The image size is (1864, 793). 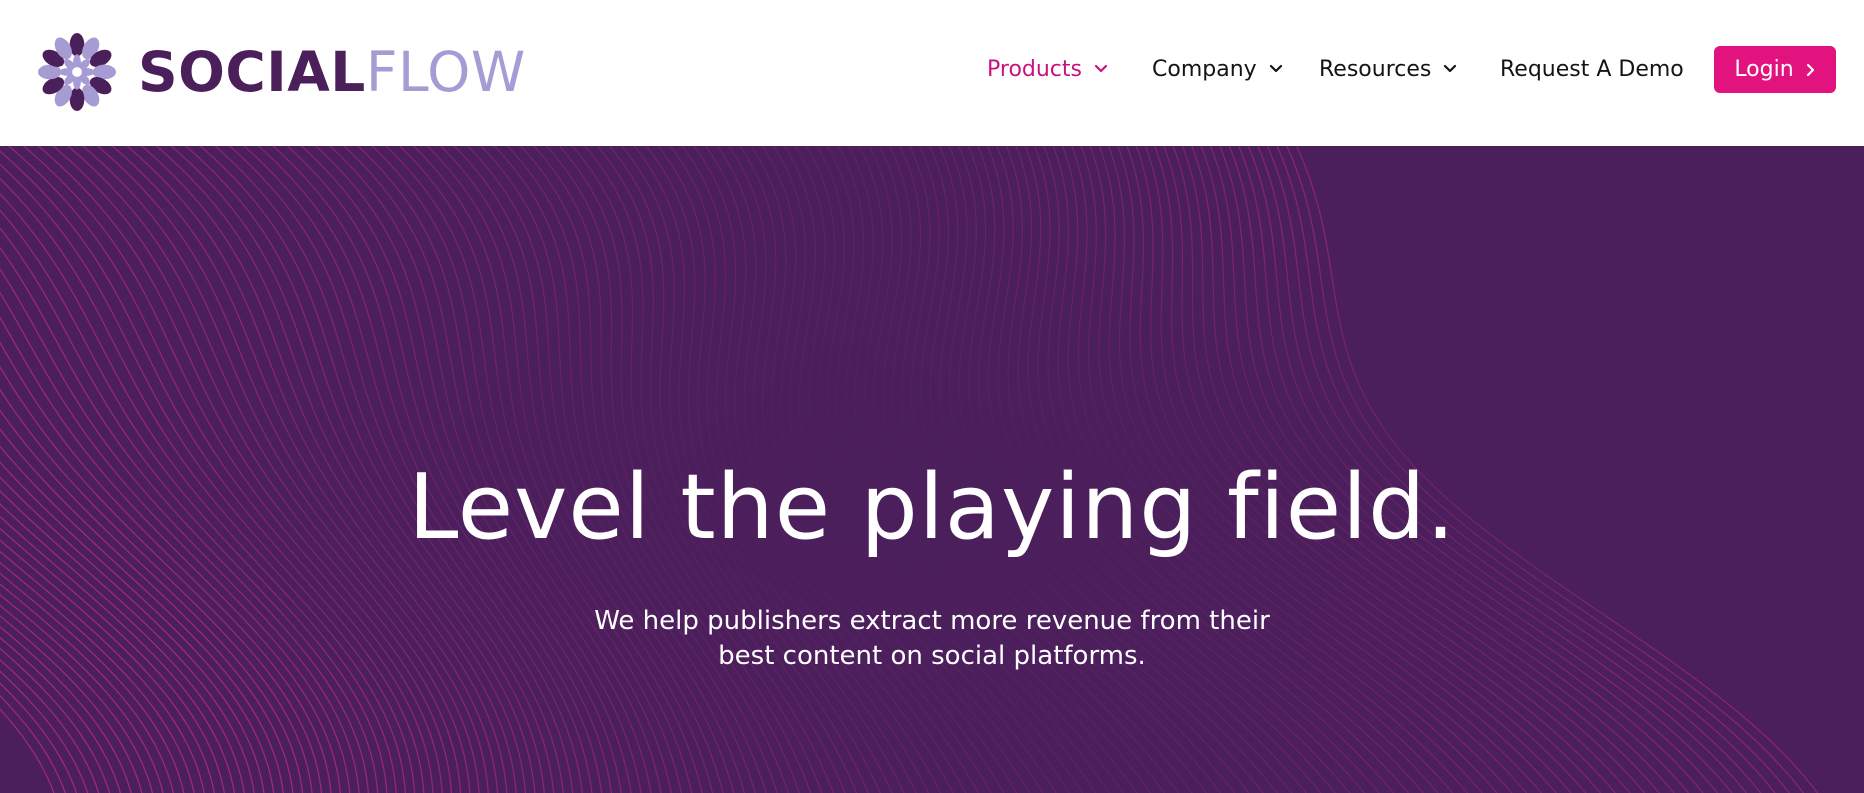 What do you see at coordinates (77, 72) in the screenshot?
I see `flower-logo-icon` at bounding box center [77, 72].